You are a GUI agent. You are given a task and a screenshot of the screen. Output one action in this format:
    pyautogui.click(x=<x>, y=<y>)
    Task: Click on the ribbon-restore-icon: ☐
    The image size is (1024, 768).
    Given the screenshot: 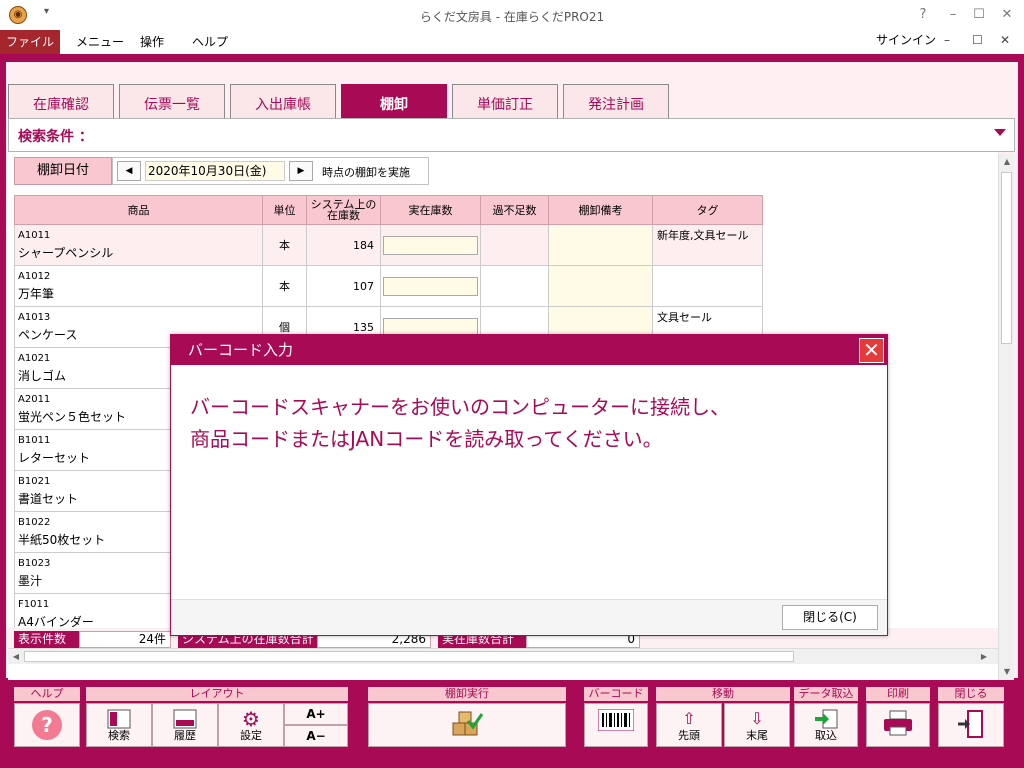 What is the action you would take?
    pyautogui.click(x=977, y=40)
    